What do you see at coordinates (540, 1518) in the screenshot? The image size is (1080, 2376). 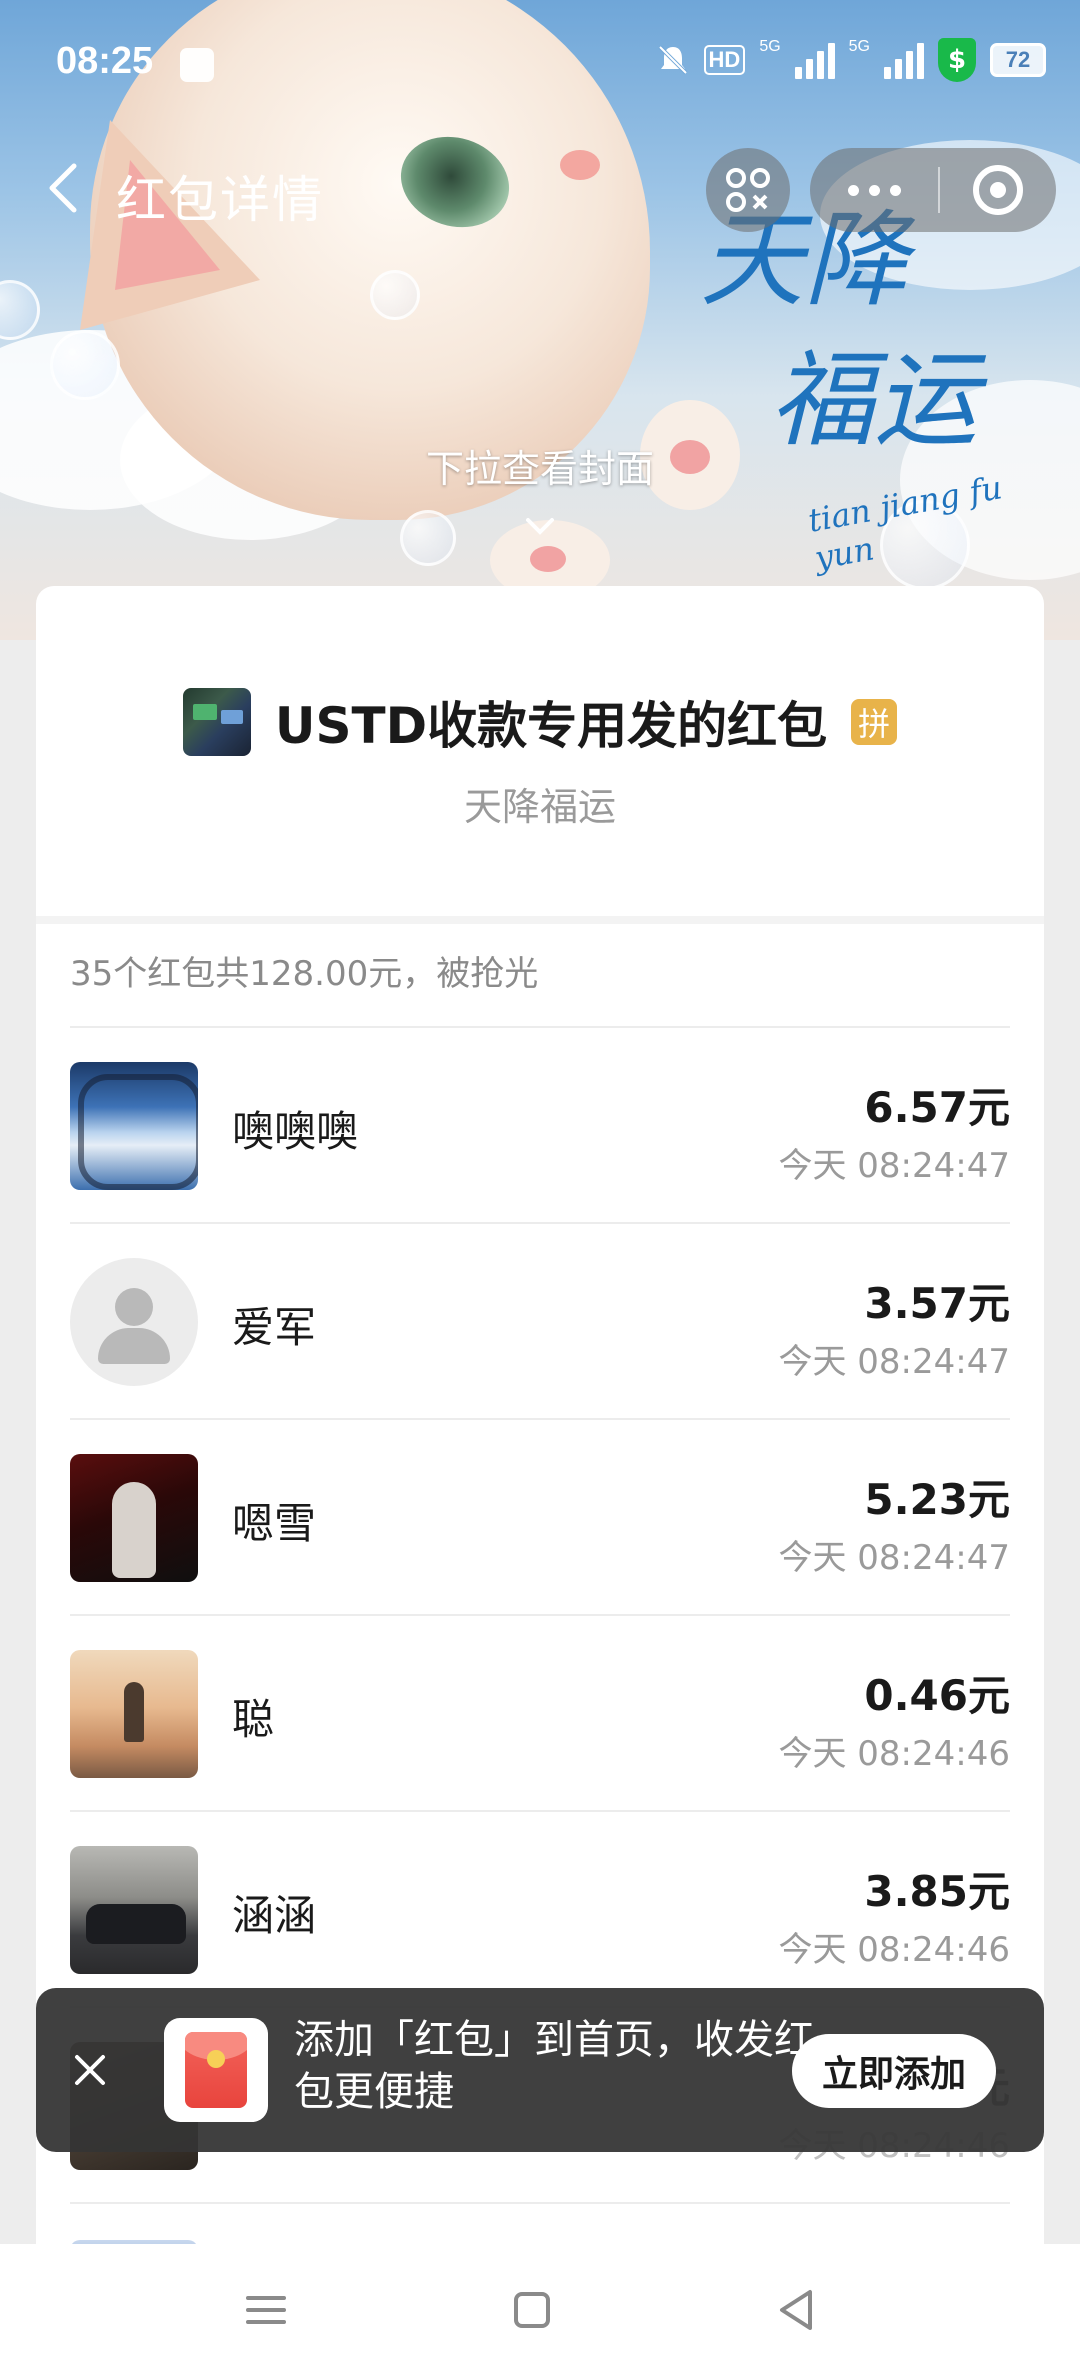 I see `list-item: 嗯雪 5.23元 今天 08:24:47` at bounding box center [540, 1518].